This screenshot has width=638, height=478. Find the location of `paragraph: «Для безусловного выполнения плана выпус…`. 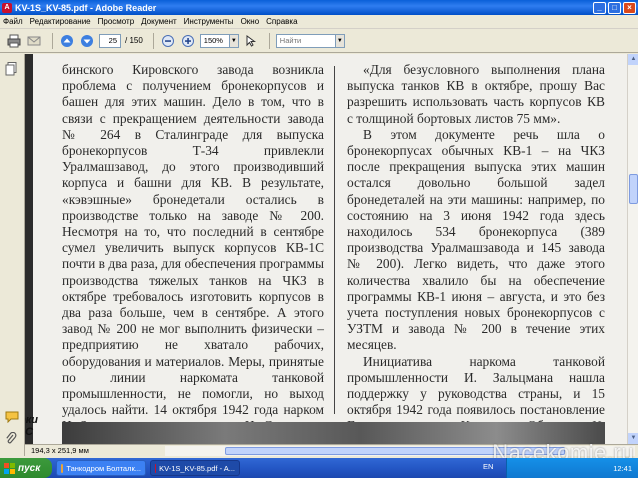

paragraph: «Для безусловного выполнения плана выпус… is located at coordinates (476, 94).